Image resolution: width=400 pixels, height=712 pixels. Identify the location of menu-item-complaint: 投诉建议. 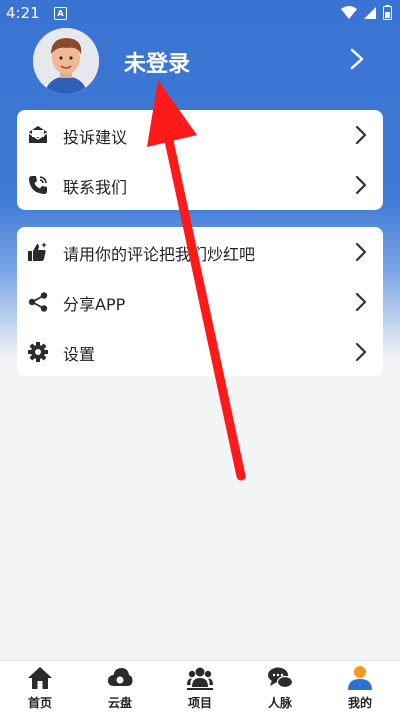
(200, 135).